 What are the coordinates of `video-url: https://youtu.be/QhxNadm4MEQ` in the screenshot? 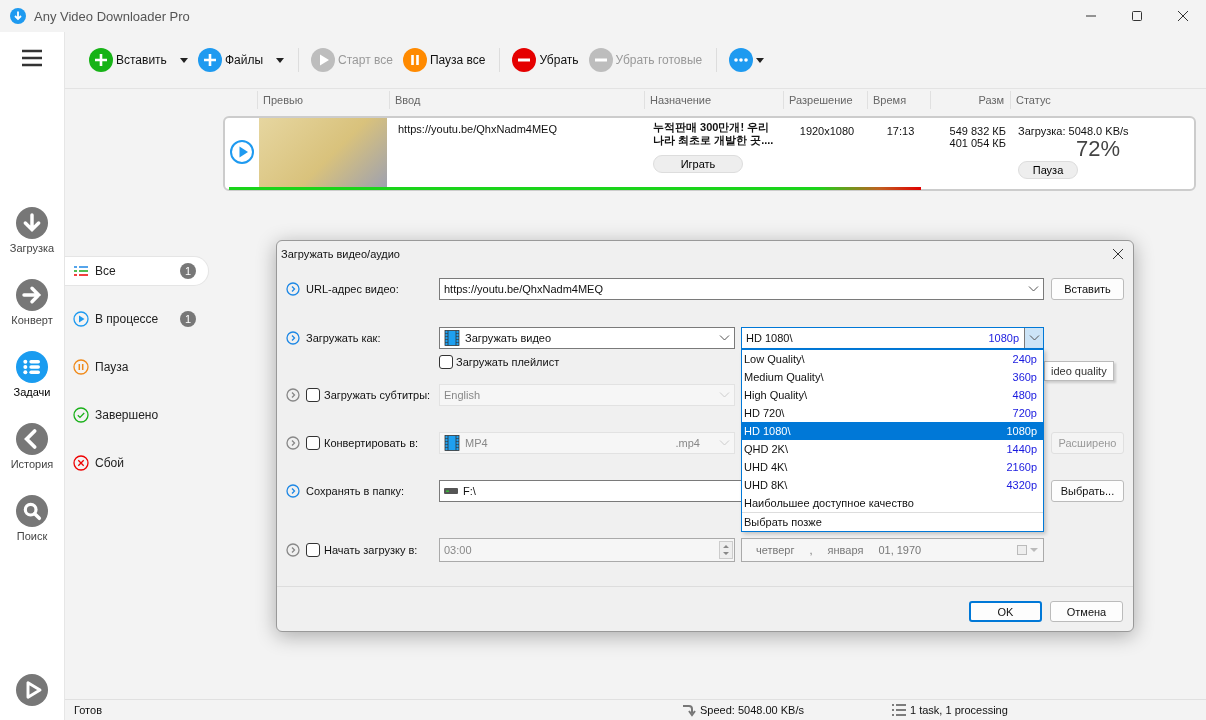 It's located at (477, 128).